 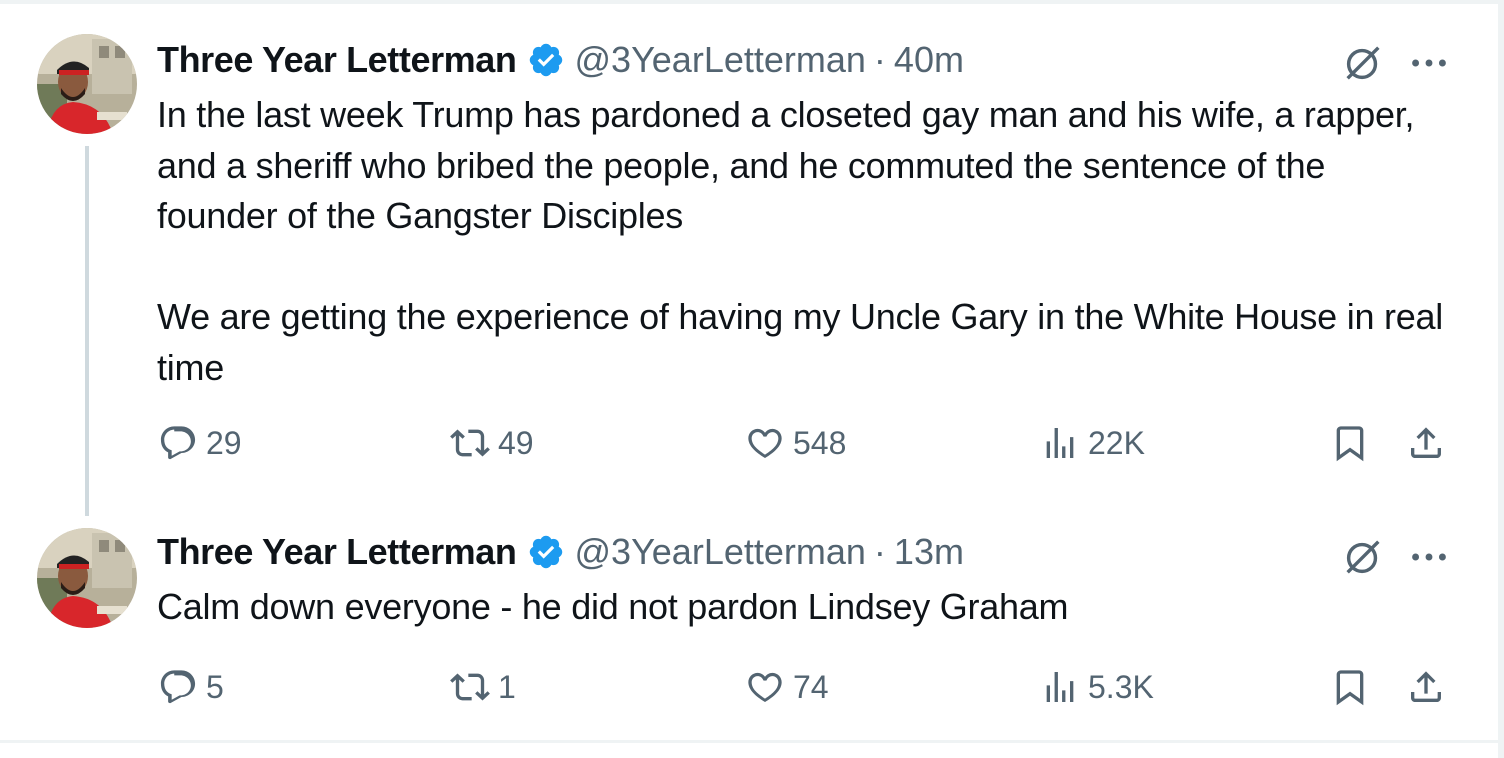 What do you see at coordinates (492, 443) in the screenshot?
I see `repost-button: 49` at bounding box center [492, 443].